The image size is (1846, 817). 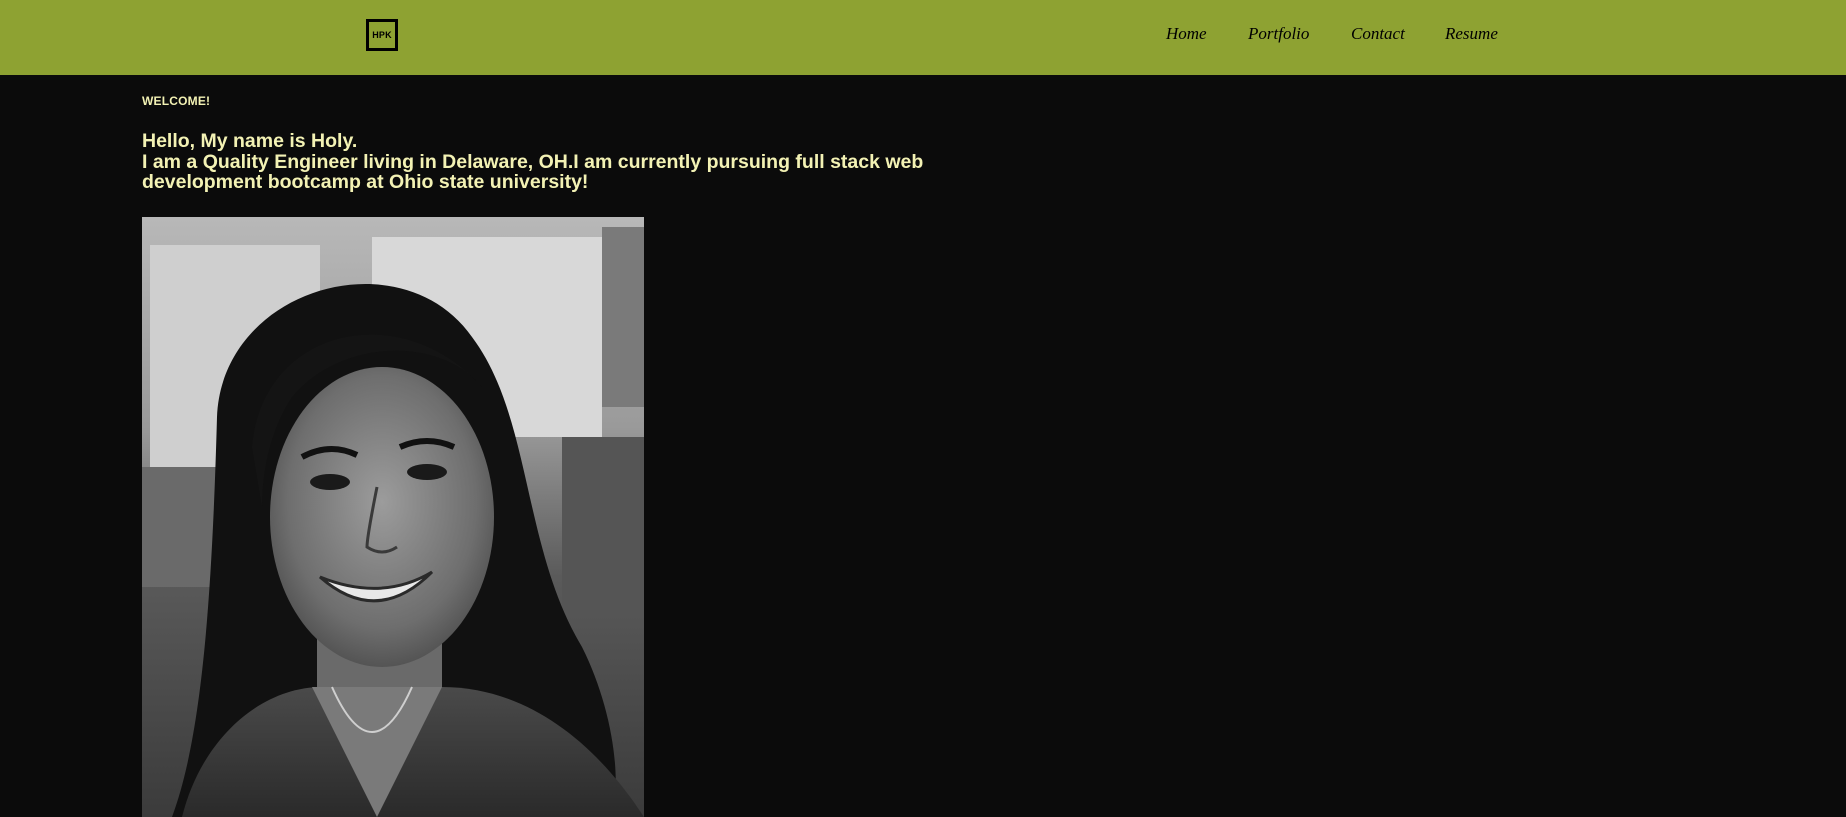 What do you see at coordinates (1186, 34) in the screenshot?
I see `nav-link-home: Home` at bounding box center [1186, 34].